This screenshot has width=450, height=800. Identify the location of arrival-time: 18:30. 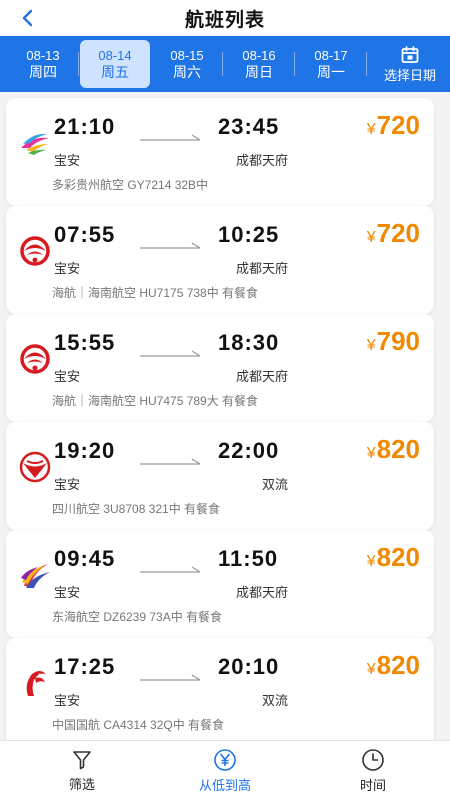
(249, 342).